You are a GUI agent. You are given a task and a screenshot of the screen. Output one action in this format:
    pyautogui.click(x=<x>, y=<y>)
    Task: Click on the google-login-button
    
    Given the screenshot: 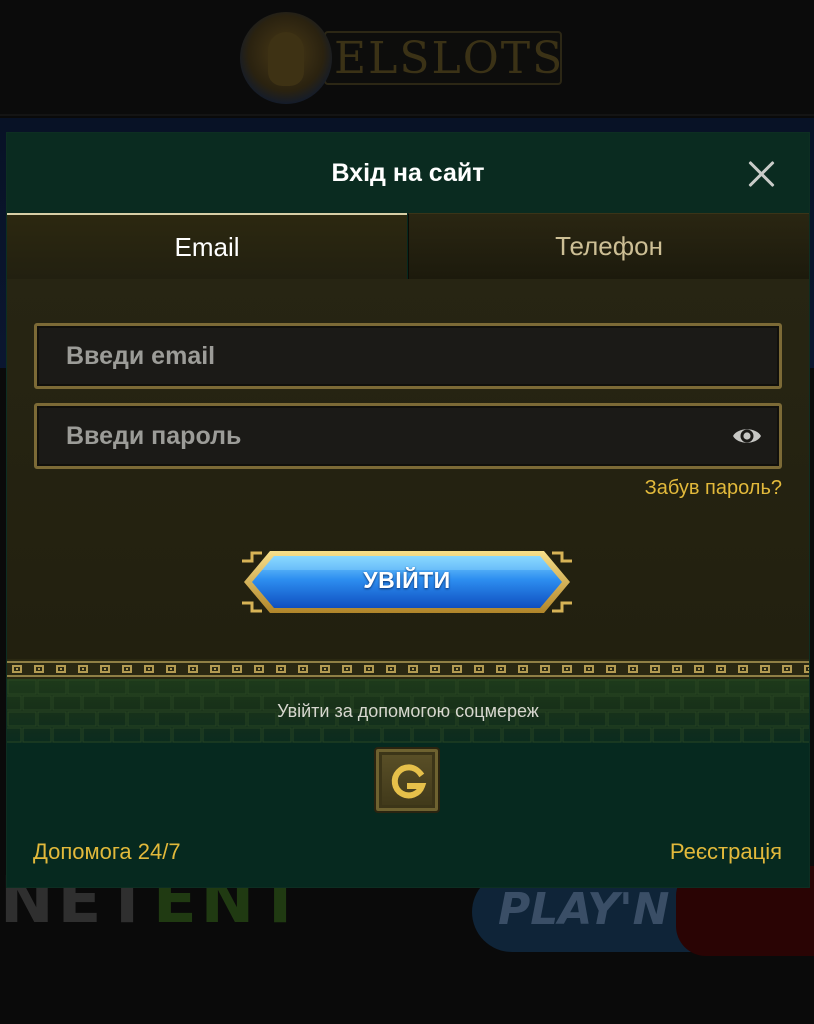 What is the action you would take?
    pyautogui.click(x=407, y=780)
    